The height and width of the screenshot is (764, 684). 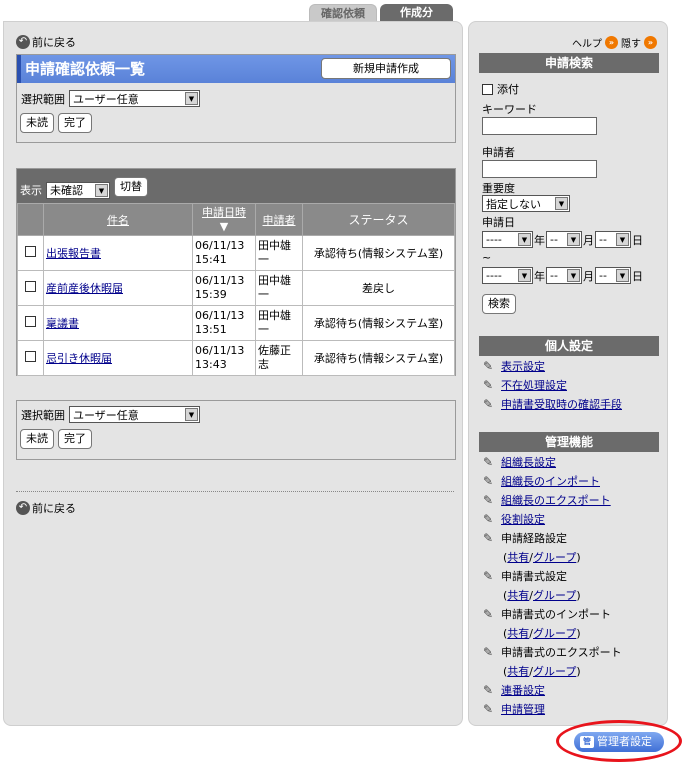 What do you see at coordinates (554, 633) in the screenshot?
I see `import-group-link: グループ` at bounding box center [554, 633].